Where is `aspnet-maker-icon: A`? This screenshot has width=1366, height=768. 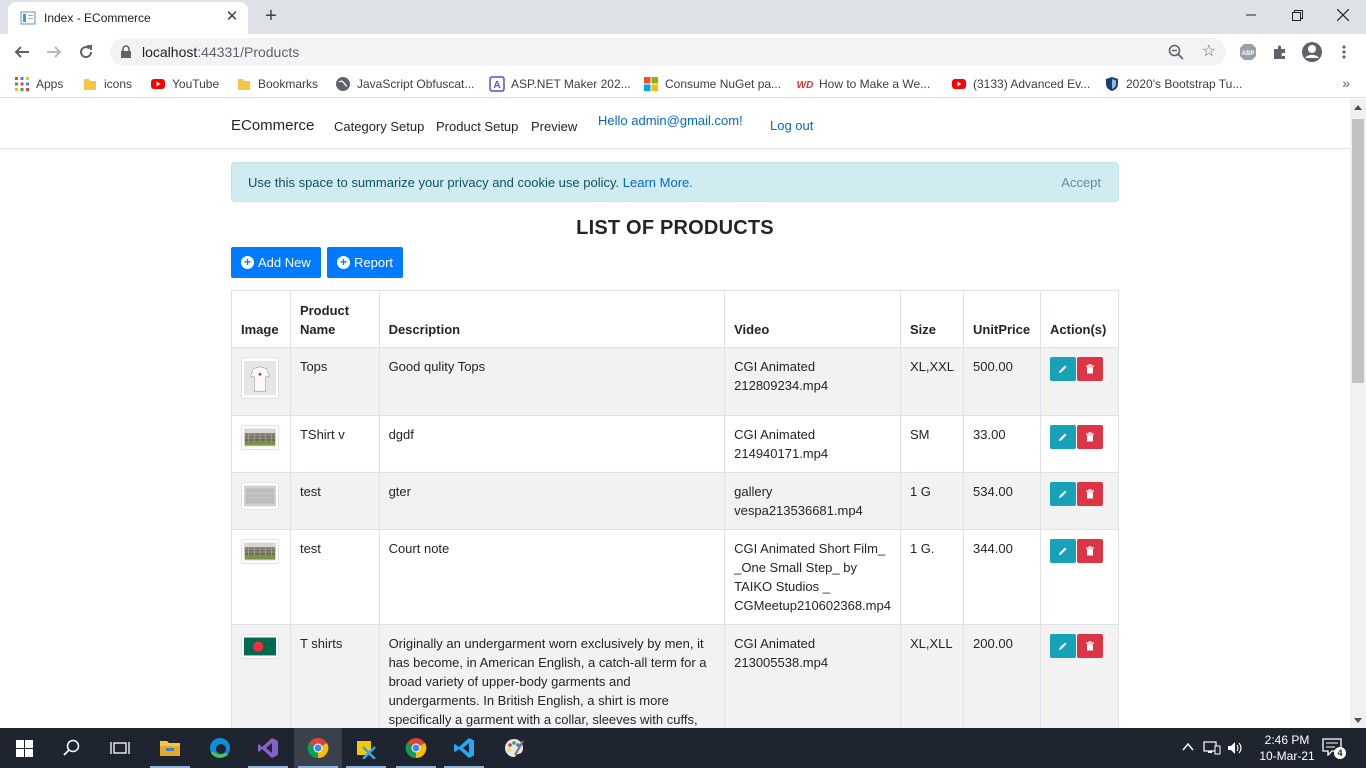 aspnet-maker-icon: A is located at coordinates (497, 84).